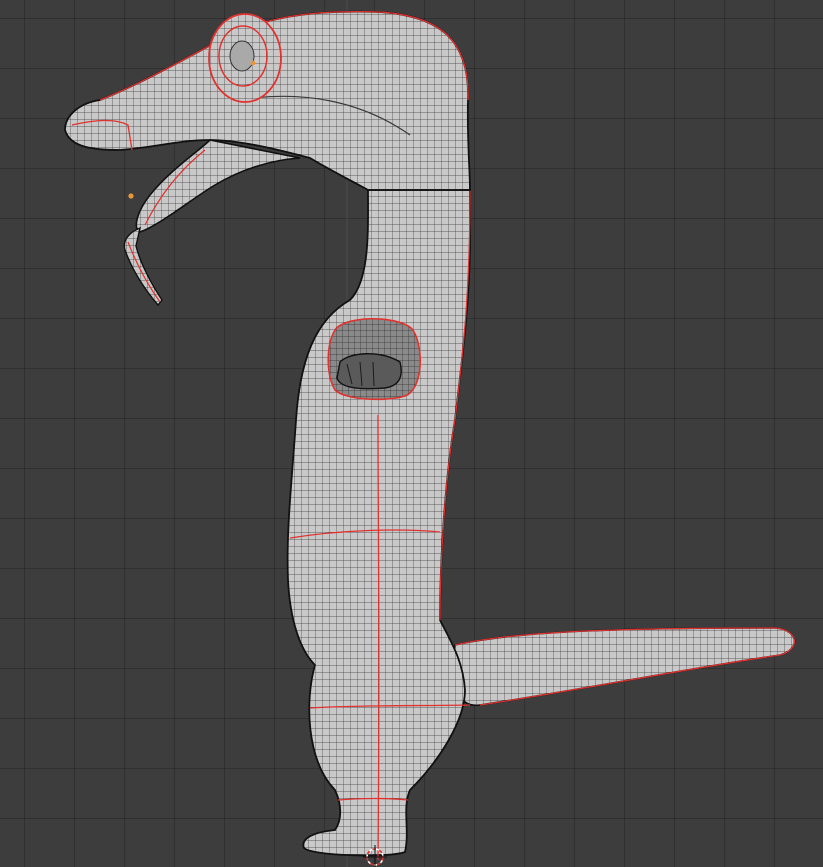 Image resolution: width=823 pixels, height=867 pixels. I want to click on arm-socket-mesh, so click(374, 359).